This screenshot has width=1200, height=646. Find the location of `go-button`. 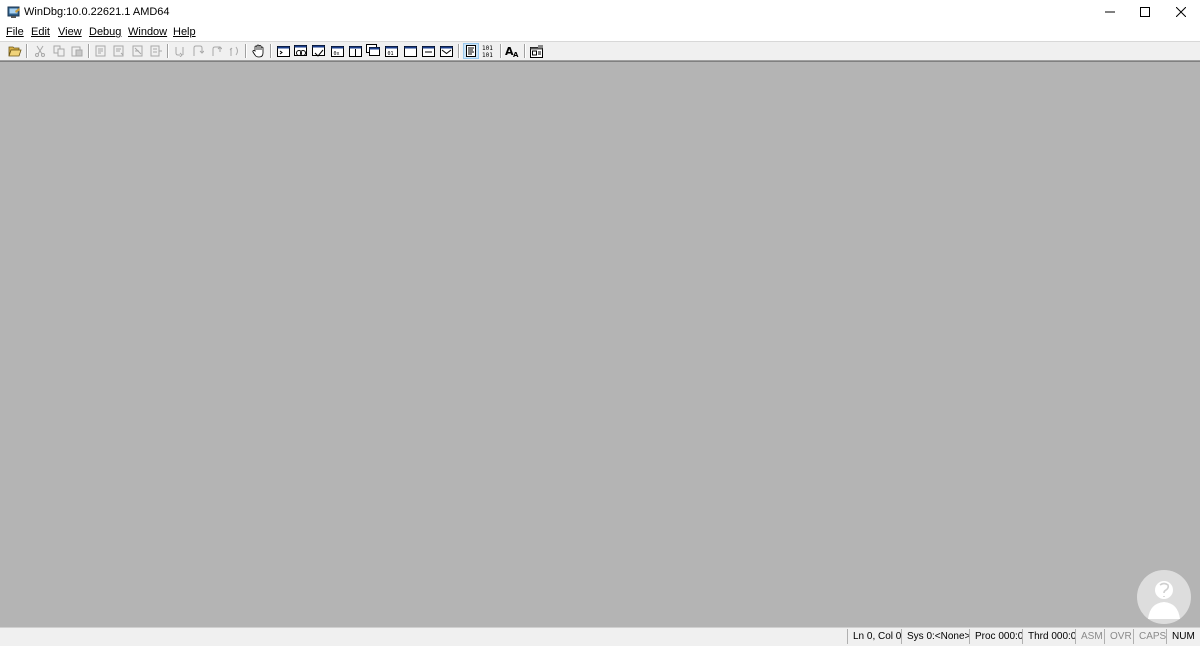

go-button is located at coordinates (101, 51).